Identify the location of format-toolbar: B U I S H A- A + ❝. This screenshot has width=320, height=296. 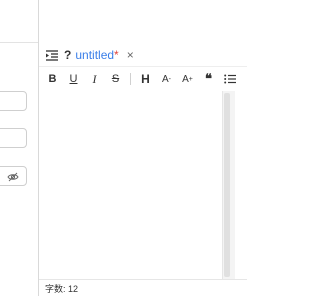
(143, 79).